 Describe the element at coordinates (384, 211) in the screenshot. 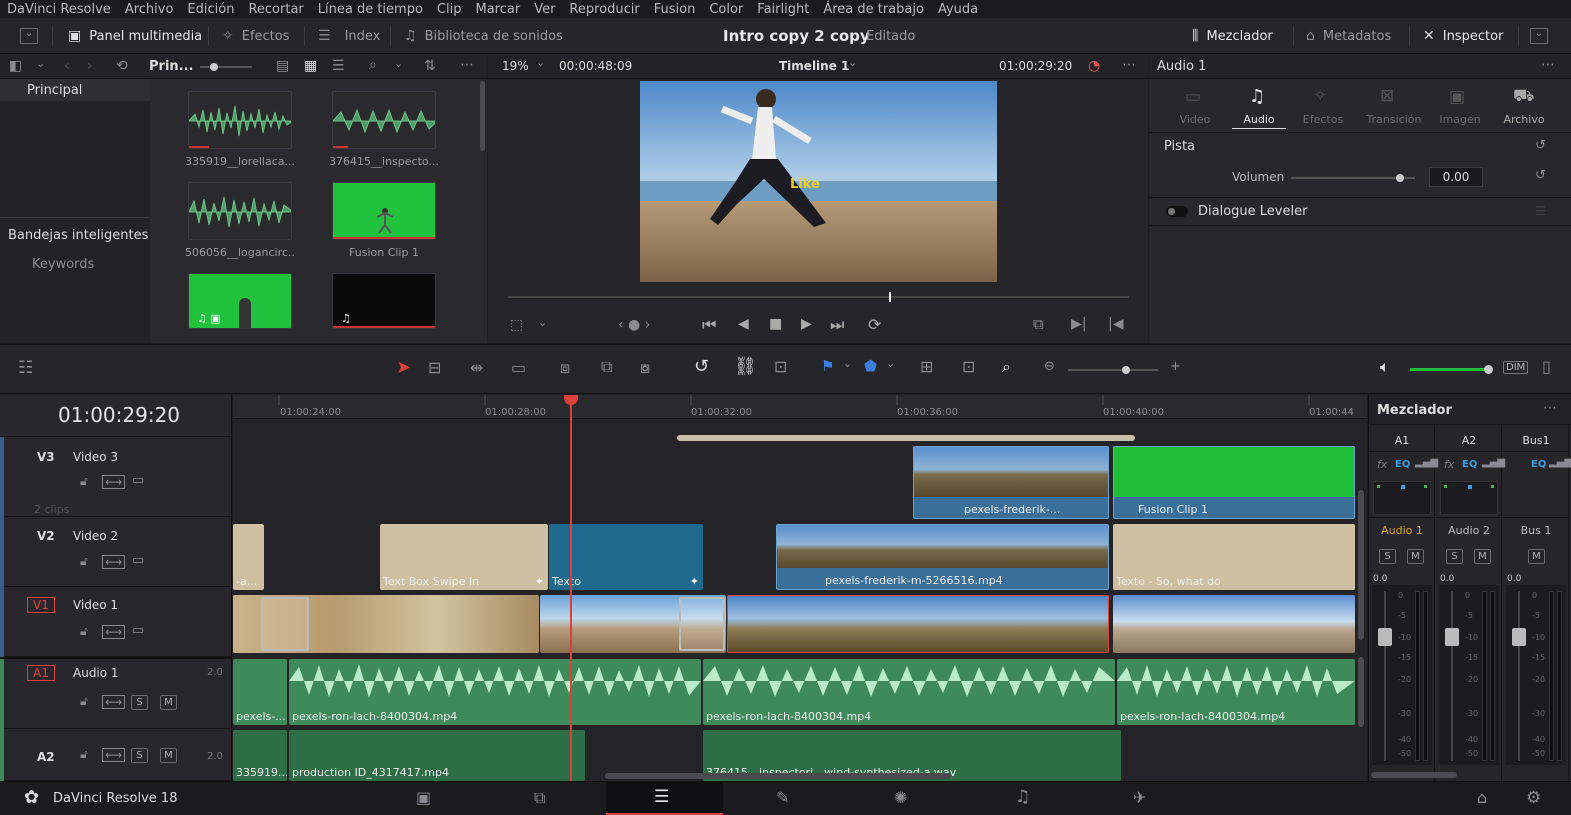

I see `media-clip-fusion` at that location.